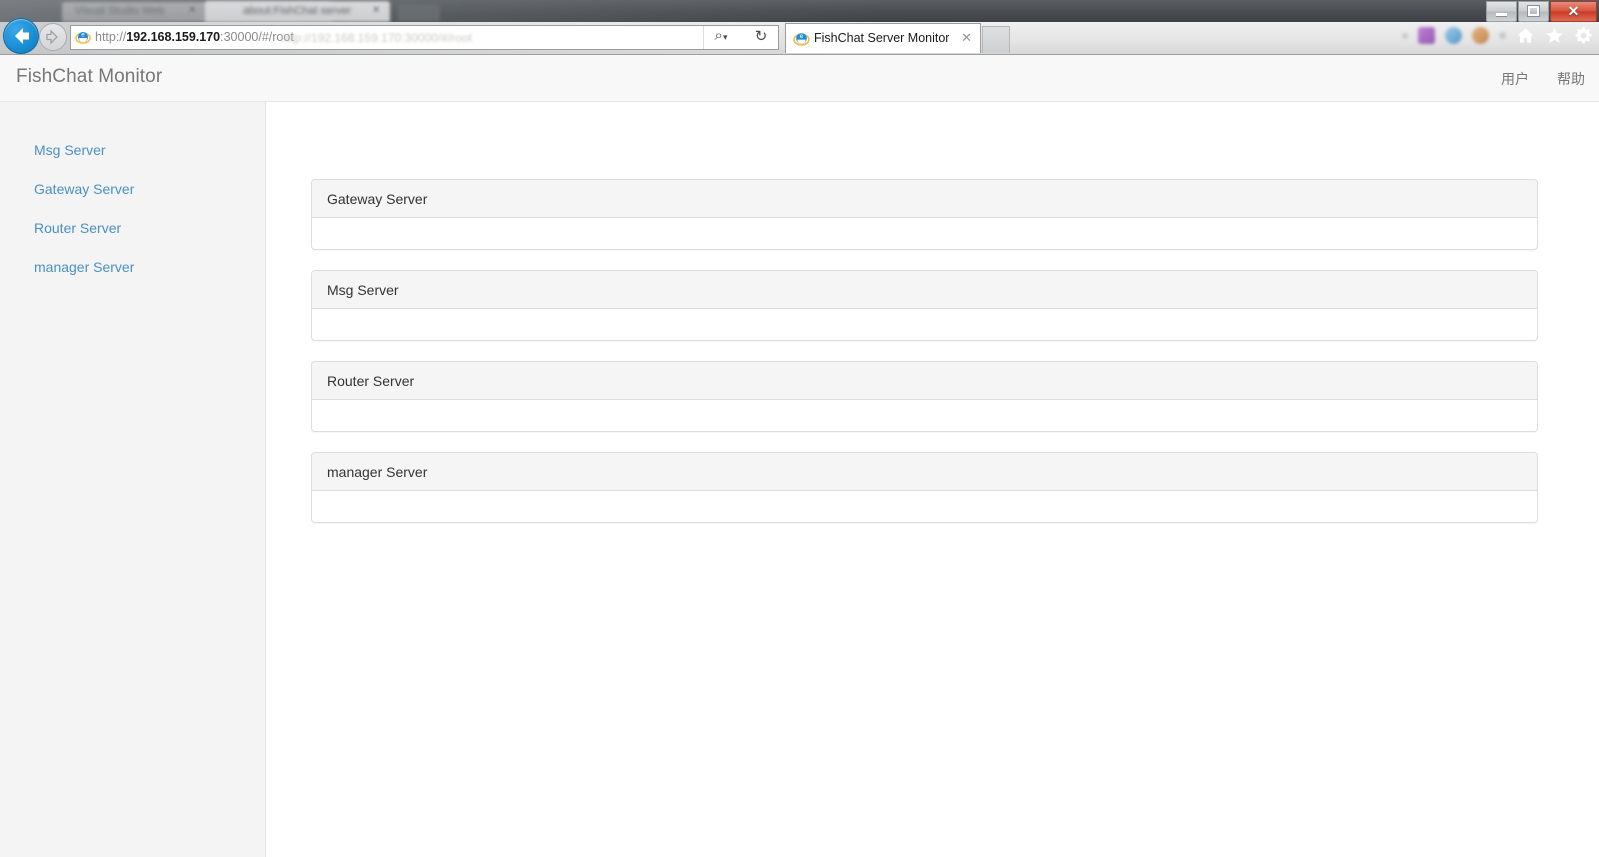  Describe the element at coordinates (77, 228) in the screenshot. I see `sidebar-item-router-server: Router Server` at that location.